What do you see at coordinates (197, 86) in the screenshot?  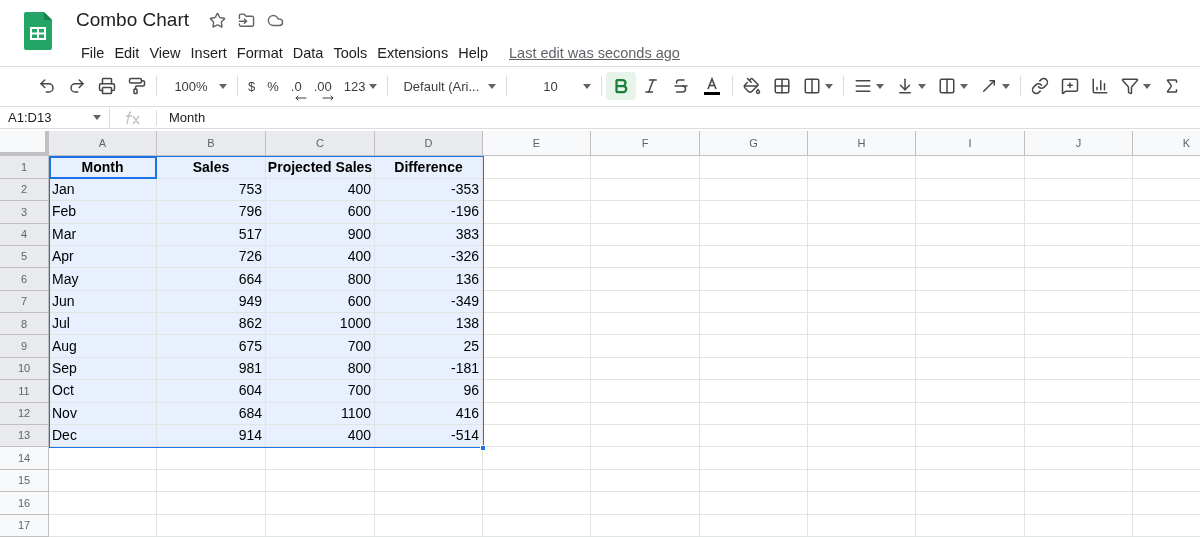 I see `zoom-dropdown: 100%` at bounding box center [197, 86].